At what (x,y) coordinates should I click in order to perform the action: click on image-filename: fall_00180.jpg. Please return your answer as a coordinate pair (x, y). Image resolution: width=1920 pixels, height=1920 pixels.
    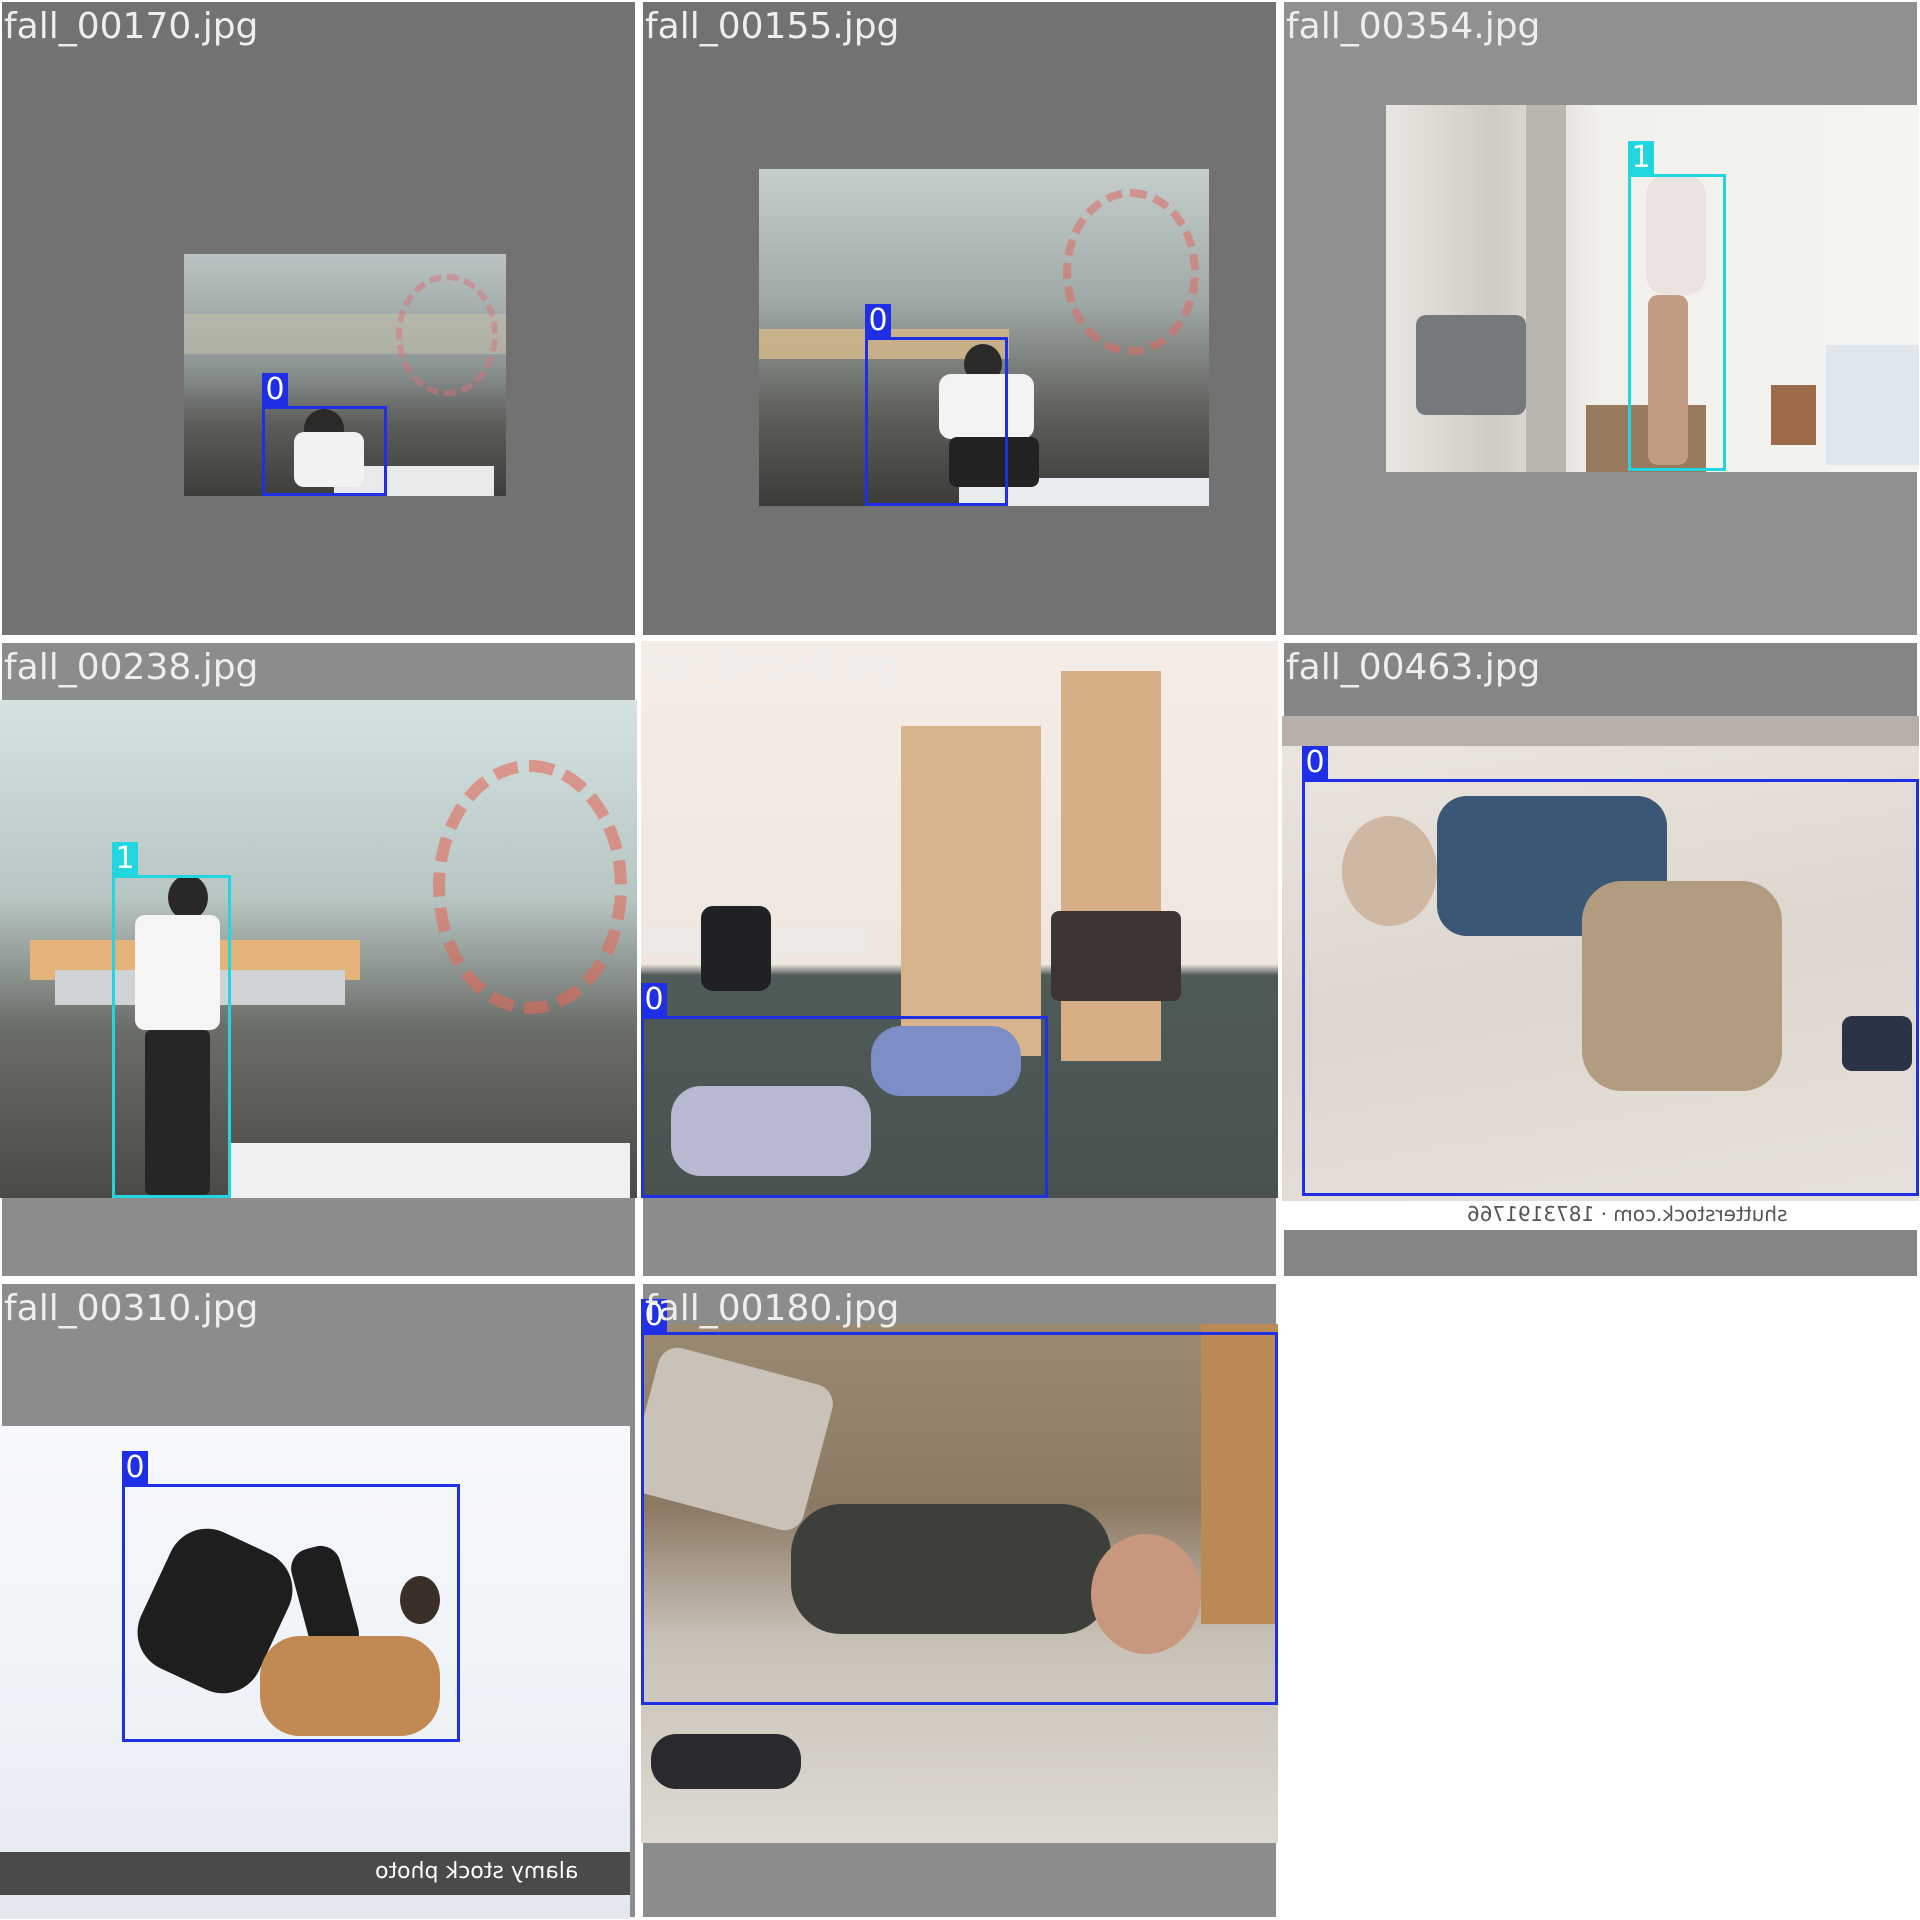
    Looking at the image, I should click on (772, 1308).